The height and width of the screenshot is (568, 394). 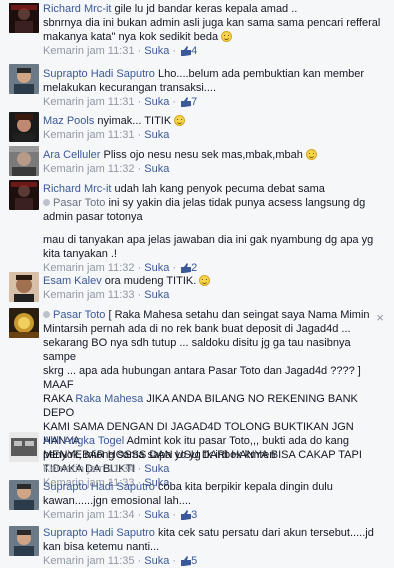 What do you see at coordinates (150, 281) in the screenshot?
I see `comment-text: ora mudeng TITIK.` at bounding box center [150, 281].